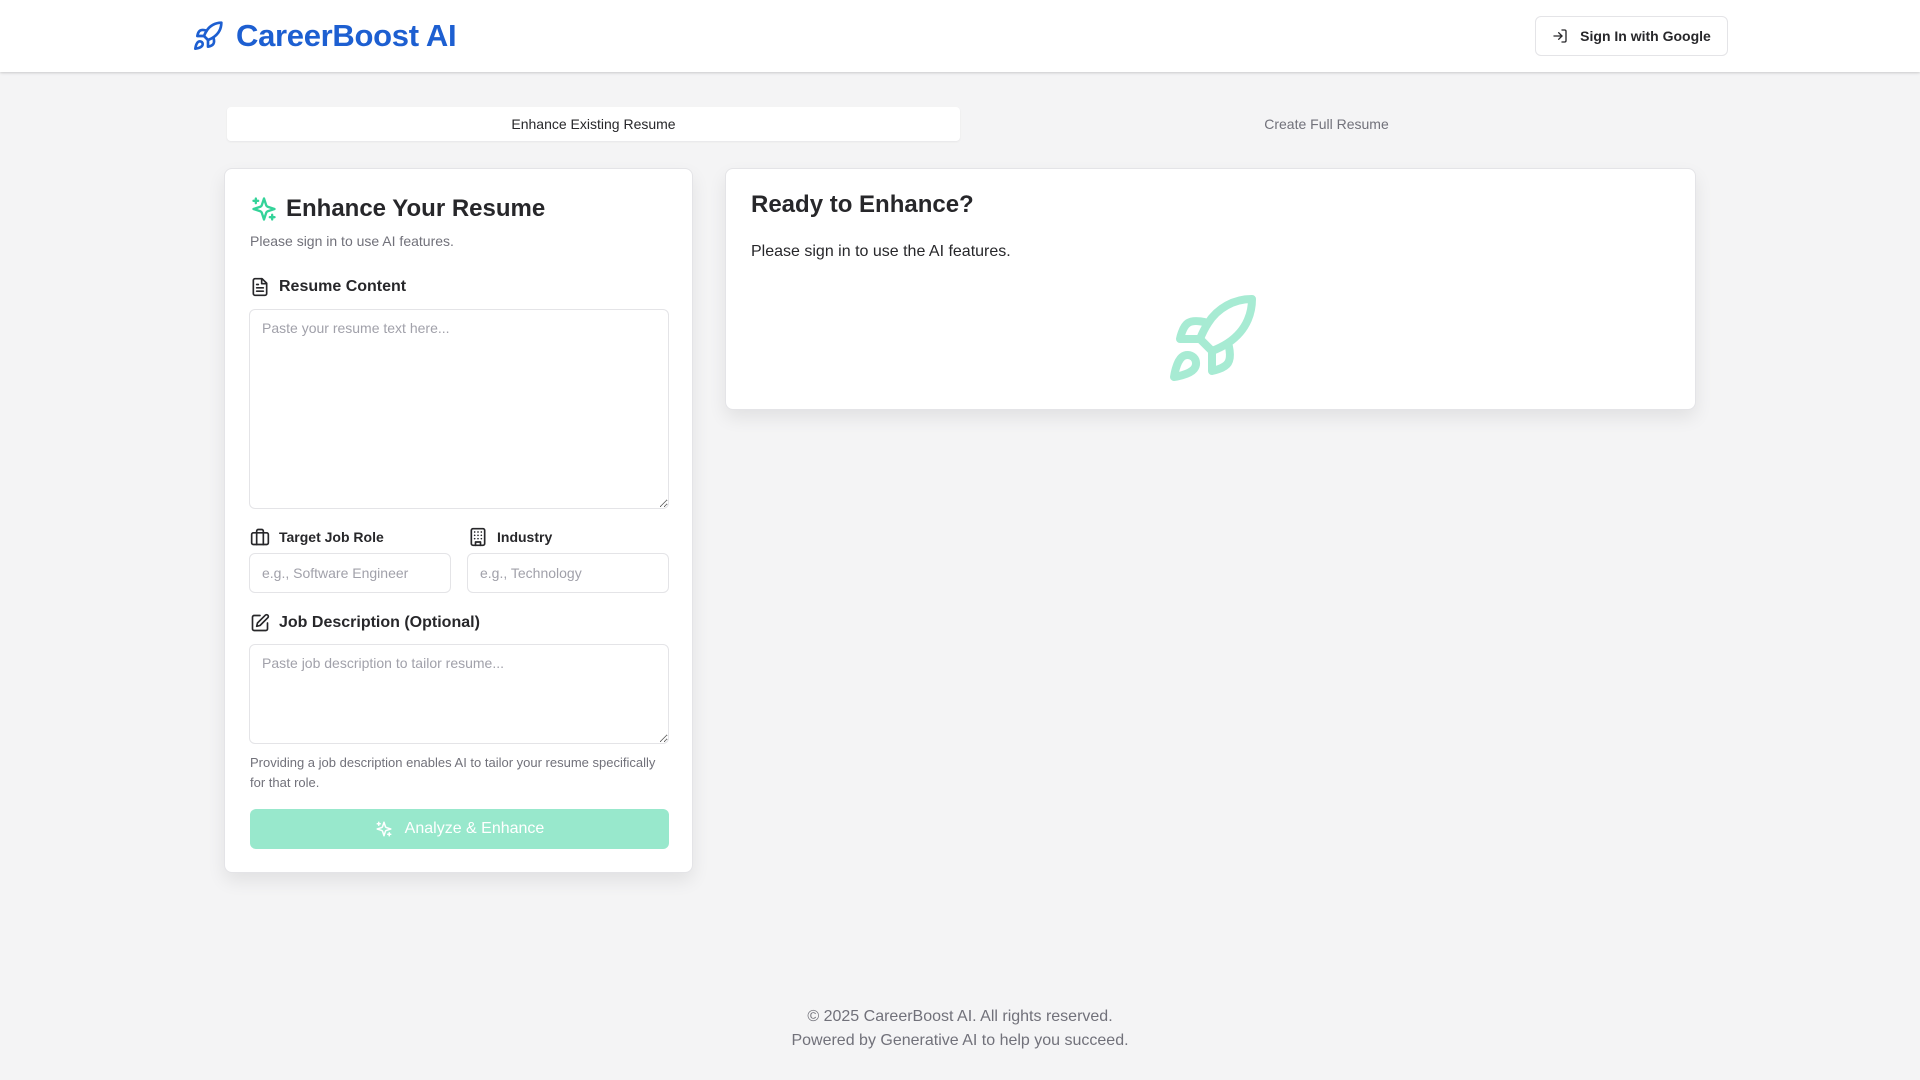  I want to click on job-description-label: Job Description (Optional), so click(365, 623).